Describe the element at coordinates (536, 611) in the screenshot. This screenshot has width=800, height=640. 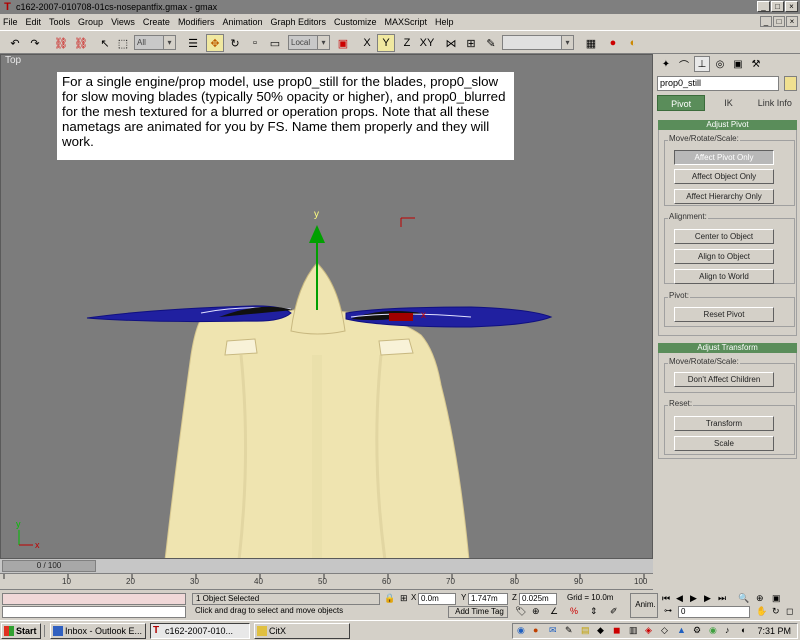
I see `snap-toggle-icon: ⊕` at that location.